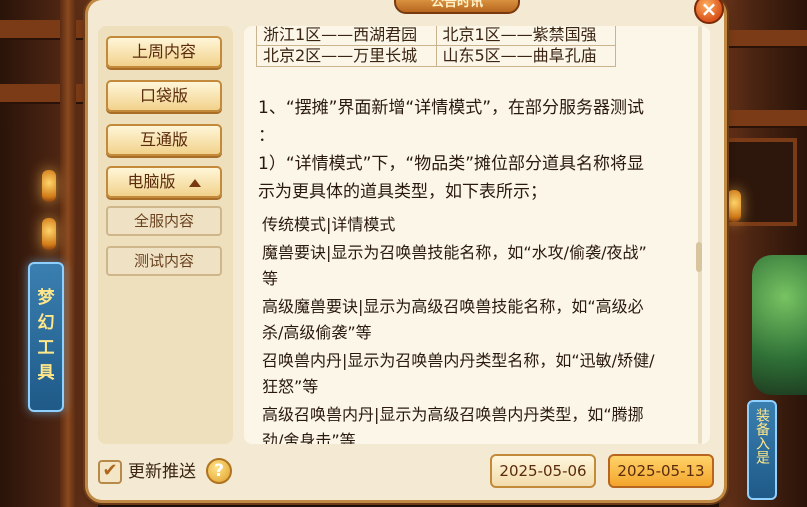 This screenshot has height=507, width=807. I want to click on sidebar-item-pocket: 口袋版, so click(164, 96).